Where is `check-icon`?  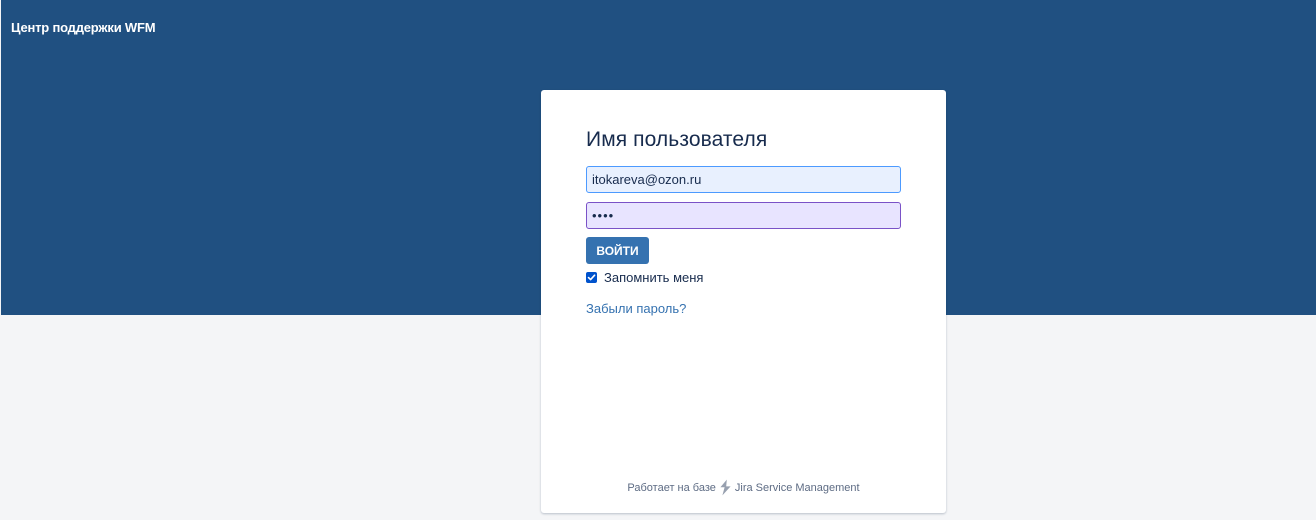 check-icon is located at coordinates (591, 277).